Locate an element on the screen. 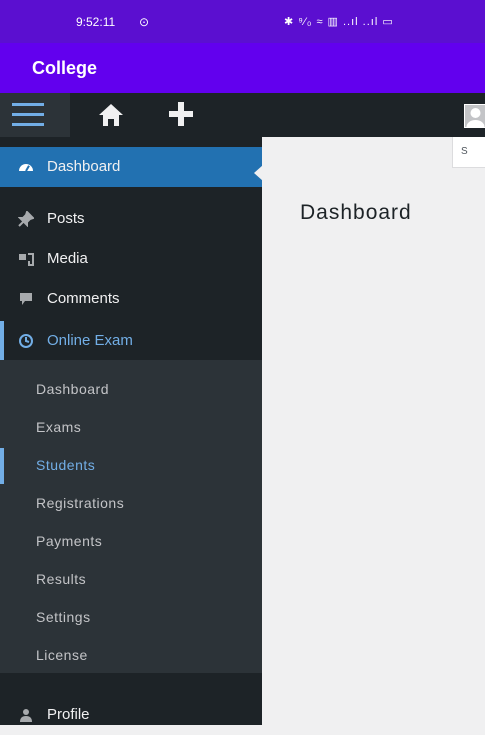 Image resolution: width=485 pixels, height=735 pixels. submenu-item-payments: Payments is located at coordinates (131, 542).